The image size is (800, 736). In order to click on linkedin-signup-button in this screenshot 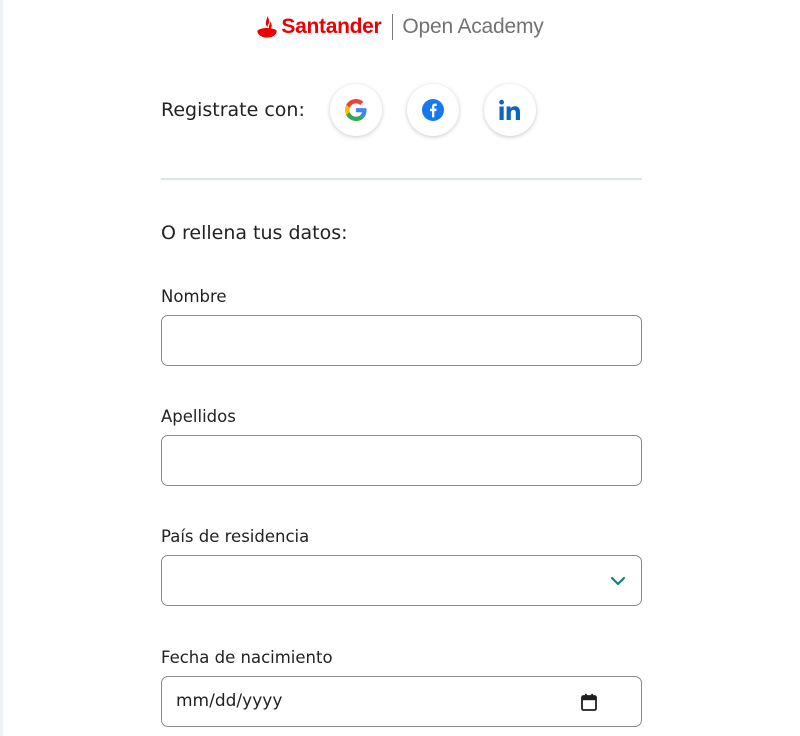, I will do `click(509, 110)`.